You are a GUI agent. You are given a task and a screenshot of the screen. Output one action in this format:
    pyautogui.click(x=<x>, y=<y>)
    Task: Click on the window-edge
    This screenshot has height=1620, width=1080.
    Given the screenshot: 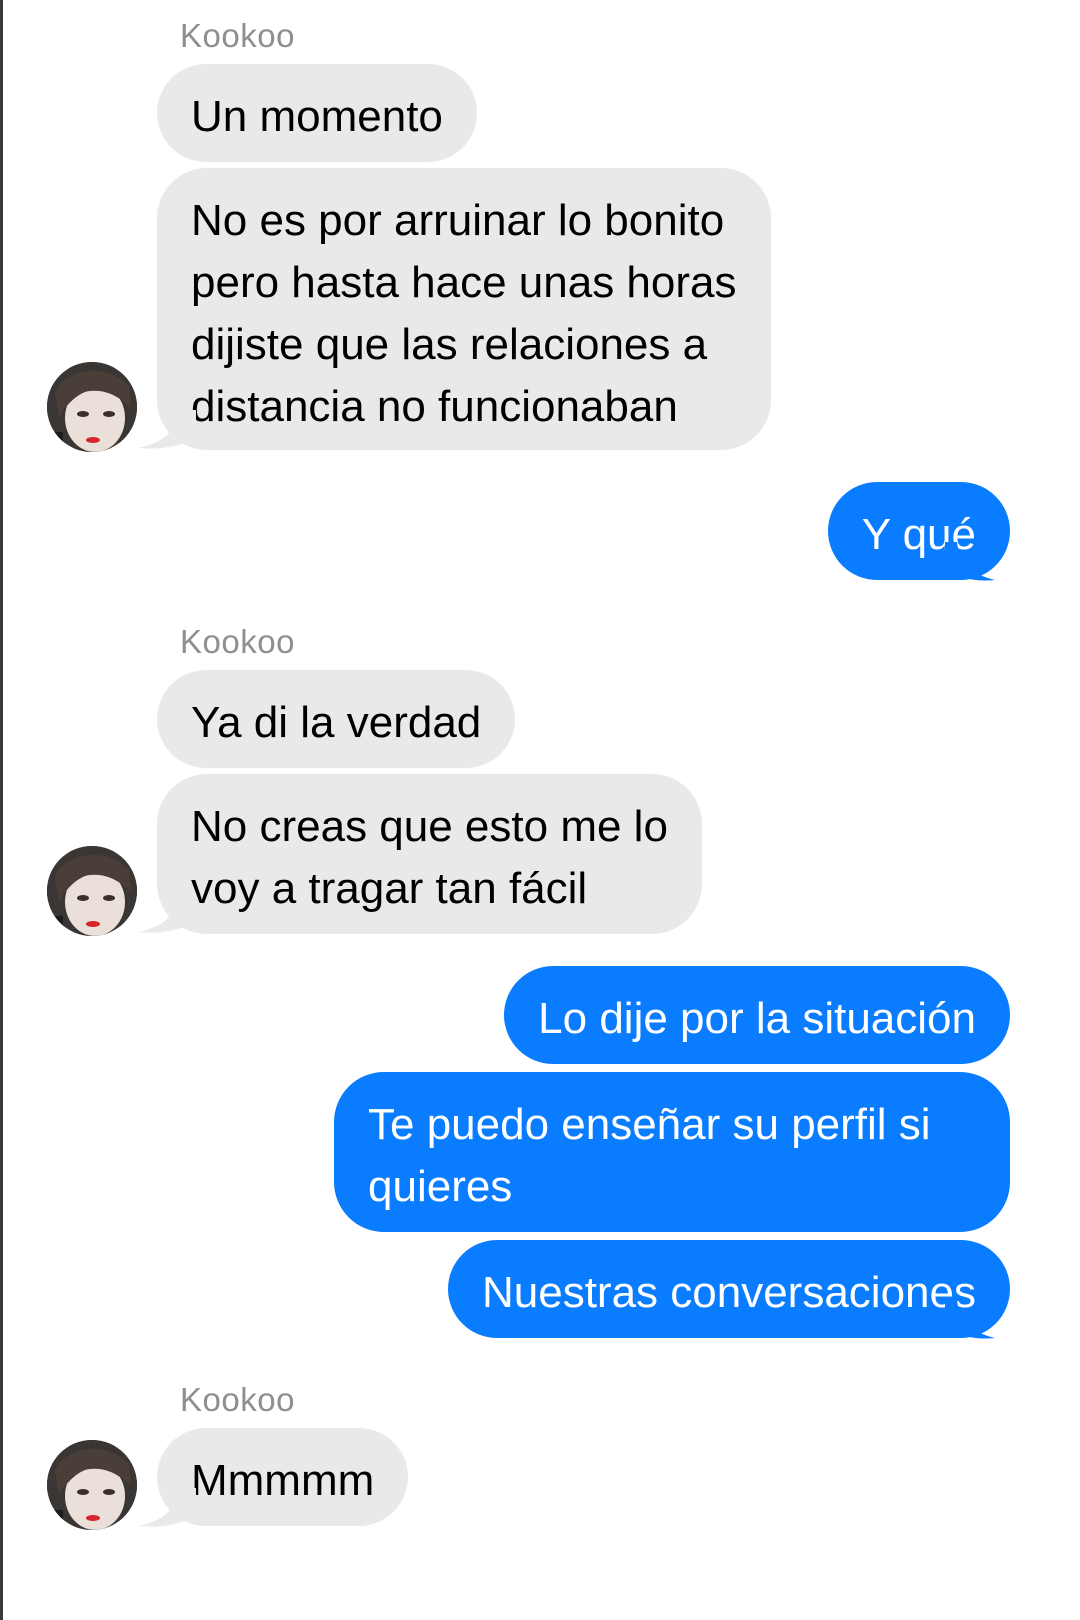 What is the action you would take?
    pyautogui.click(x=1, y=810)
    